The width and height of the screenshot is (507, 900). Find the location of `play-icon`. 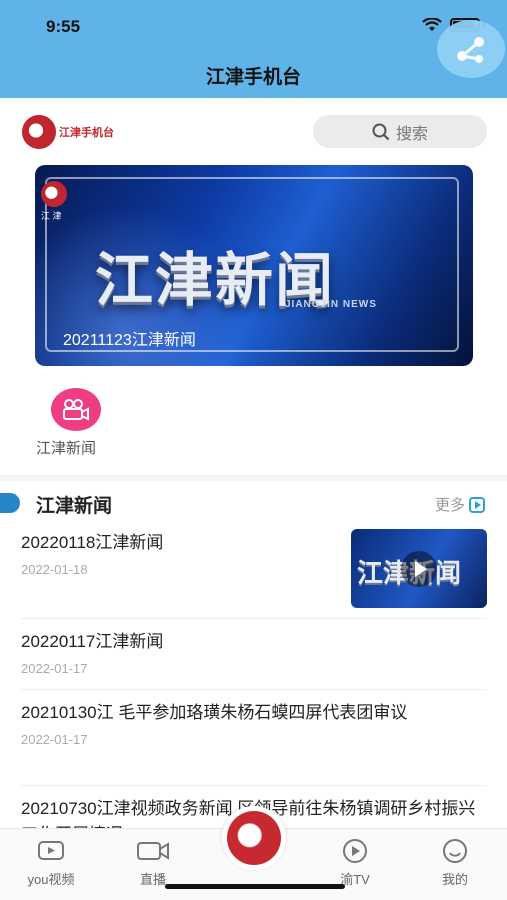

play-icon is located at coordinates (419, 569).